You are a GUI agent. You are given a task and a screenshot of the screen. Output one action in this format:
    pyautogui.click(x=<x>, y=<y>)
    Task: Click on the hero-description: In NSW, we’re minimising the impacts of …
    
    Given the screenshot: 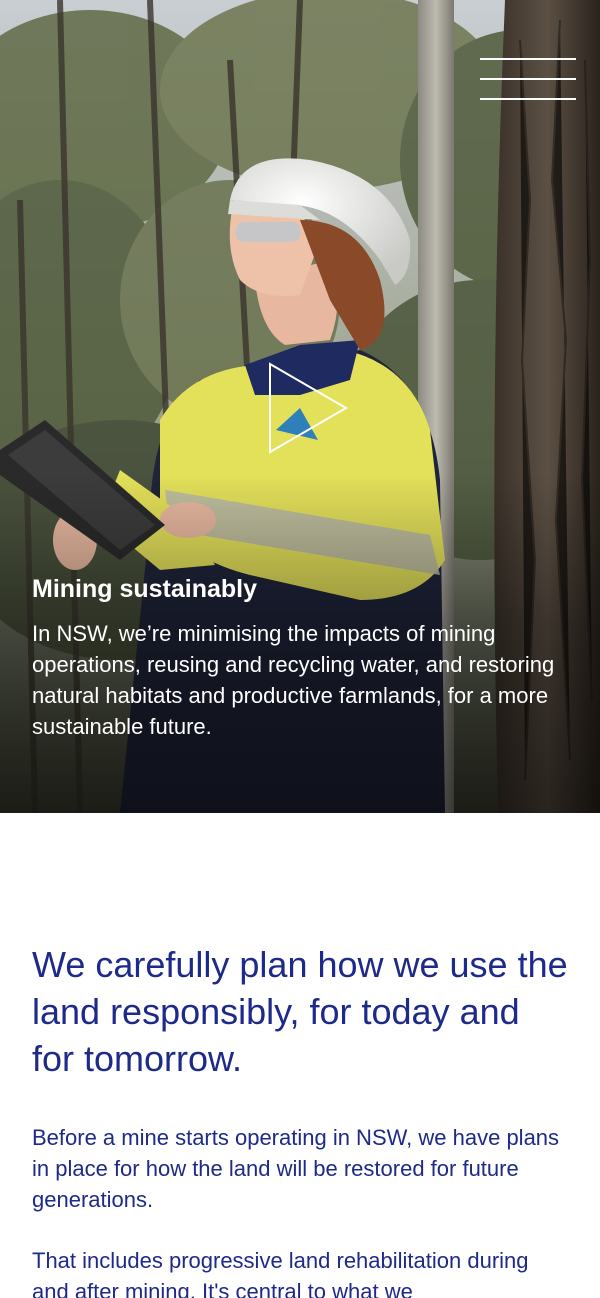 What is the action you would take?
    pyautogui.click(x=293, y=680)
    